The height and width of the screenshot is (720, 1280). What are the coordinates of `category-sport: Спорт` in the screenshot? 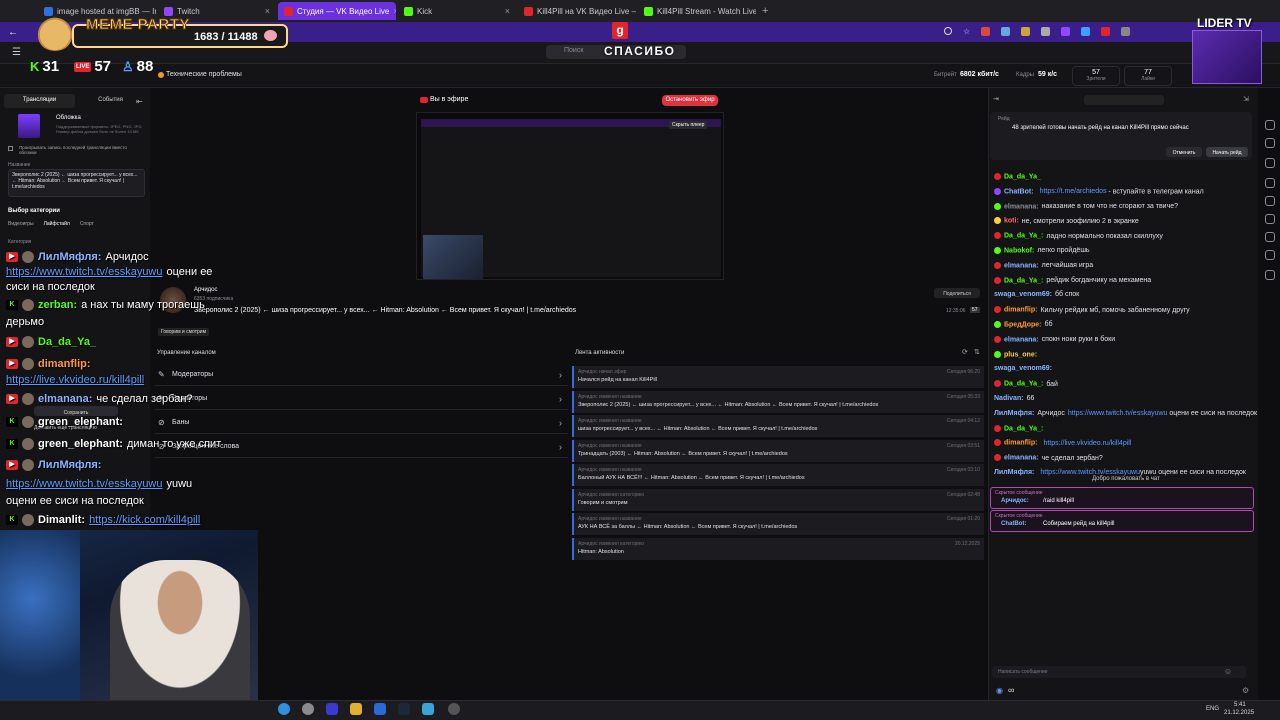 It's located at (87, 224).